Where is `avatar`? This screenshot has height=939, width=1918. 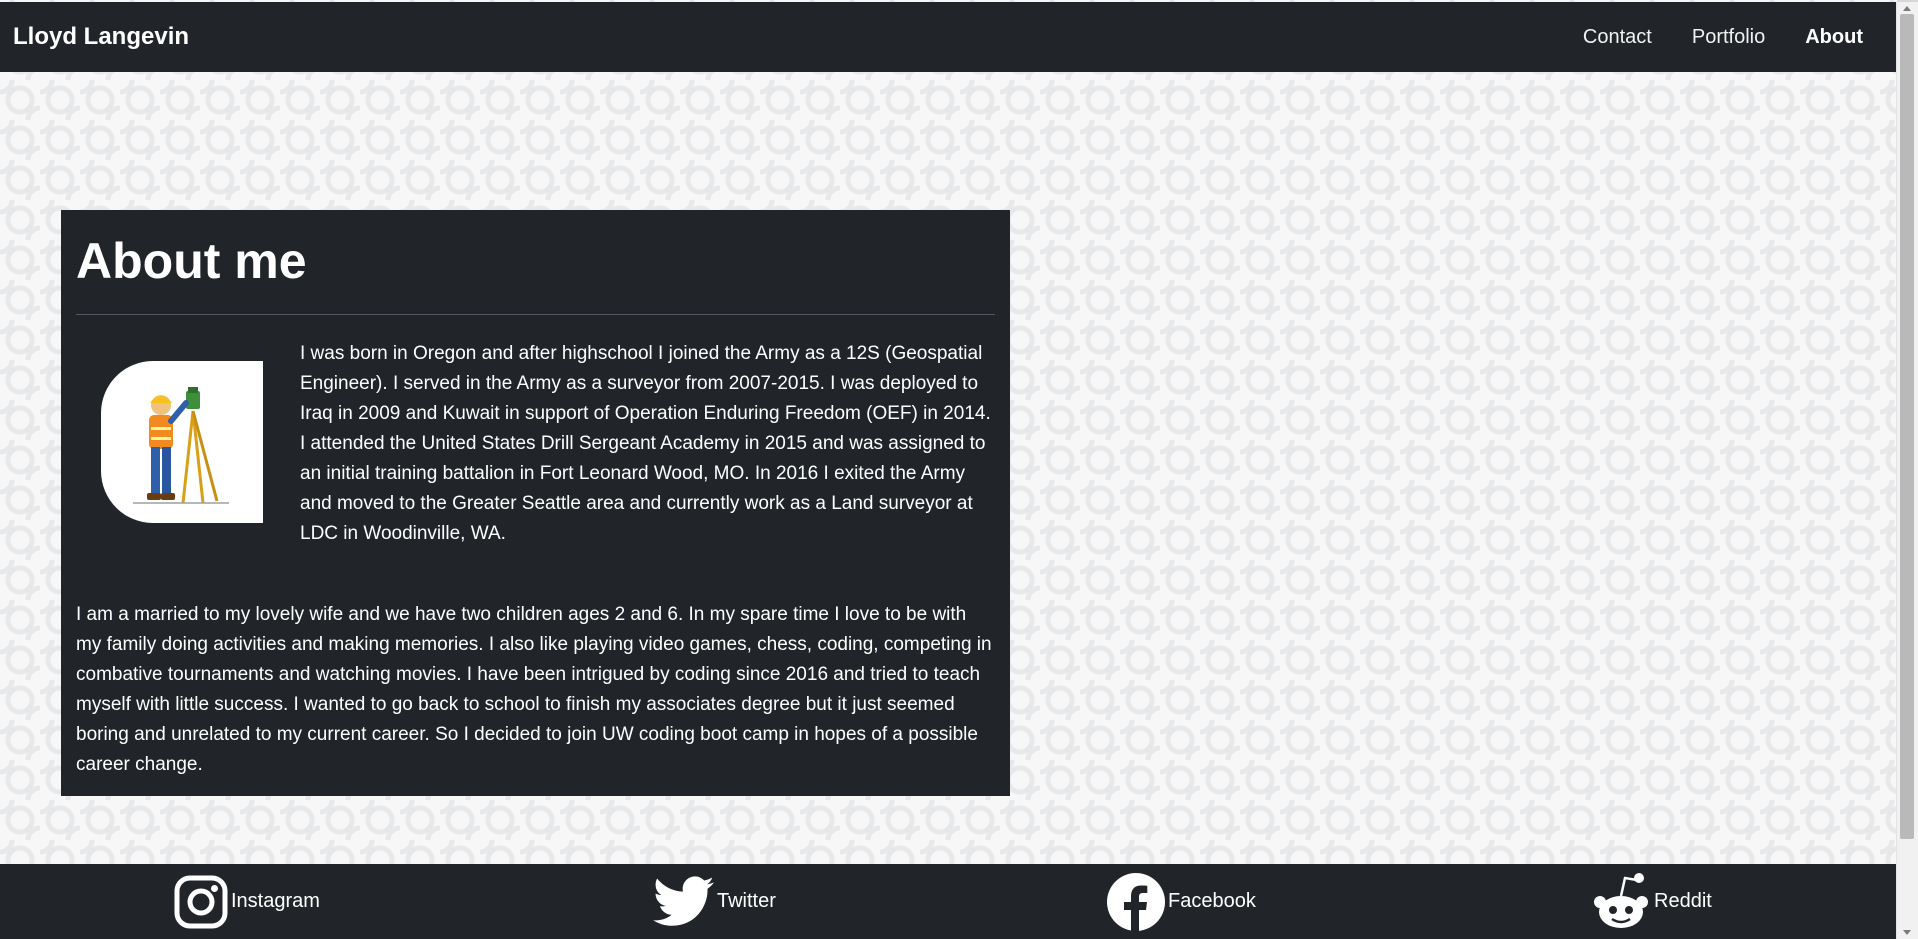 avatar is located at coordinates (182, 442).